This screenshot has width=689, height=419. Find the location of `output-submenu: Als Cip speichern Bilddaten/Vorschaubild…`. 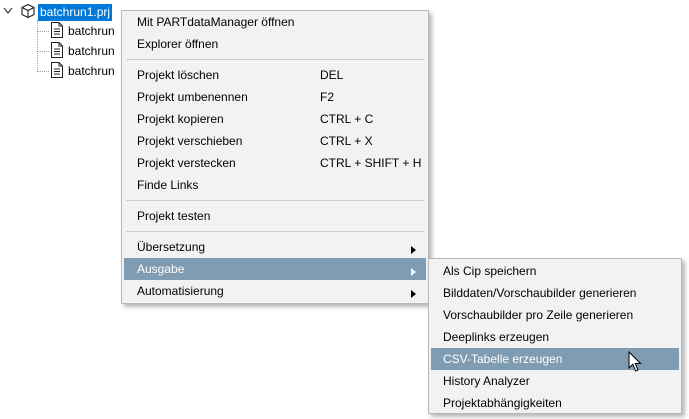

output-submenu: Als Cip speichern Bilddaten/Vorschaubild… is located at coordinates (555, 336).